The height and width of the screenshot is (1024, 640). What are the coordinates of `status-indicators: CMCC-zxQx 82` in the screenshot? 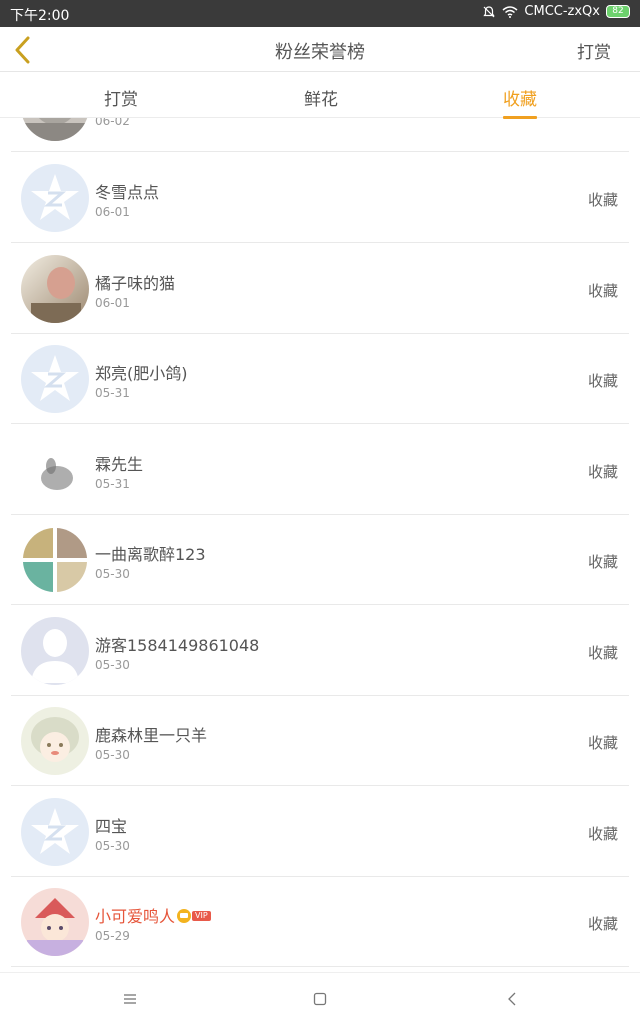 It's located at (556, 11).